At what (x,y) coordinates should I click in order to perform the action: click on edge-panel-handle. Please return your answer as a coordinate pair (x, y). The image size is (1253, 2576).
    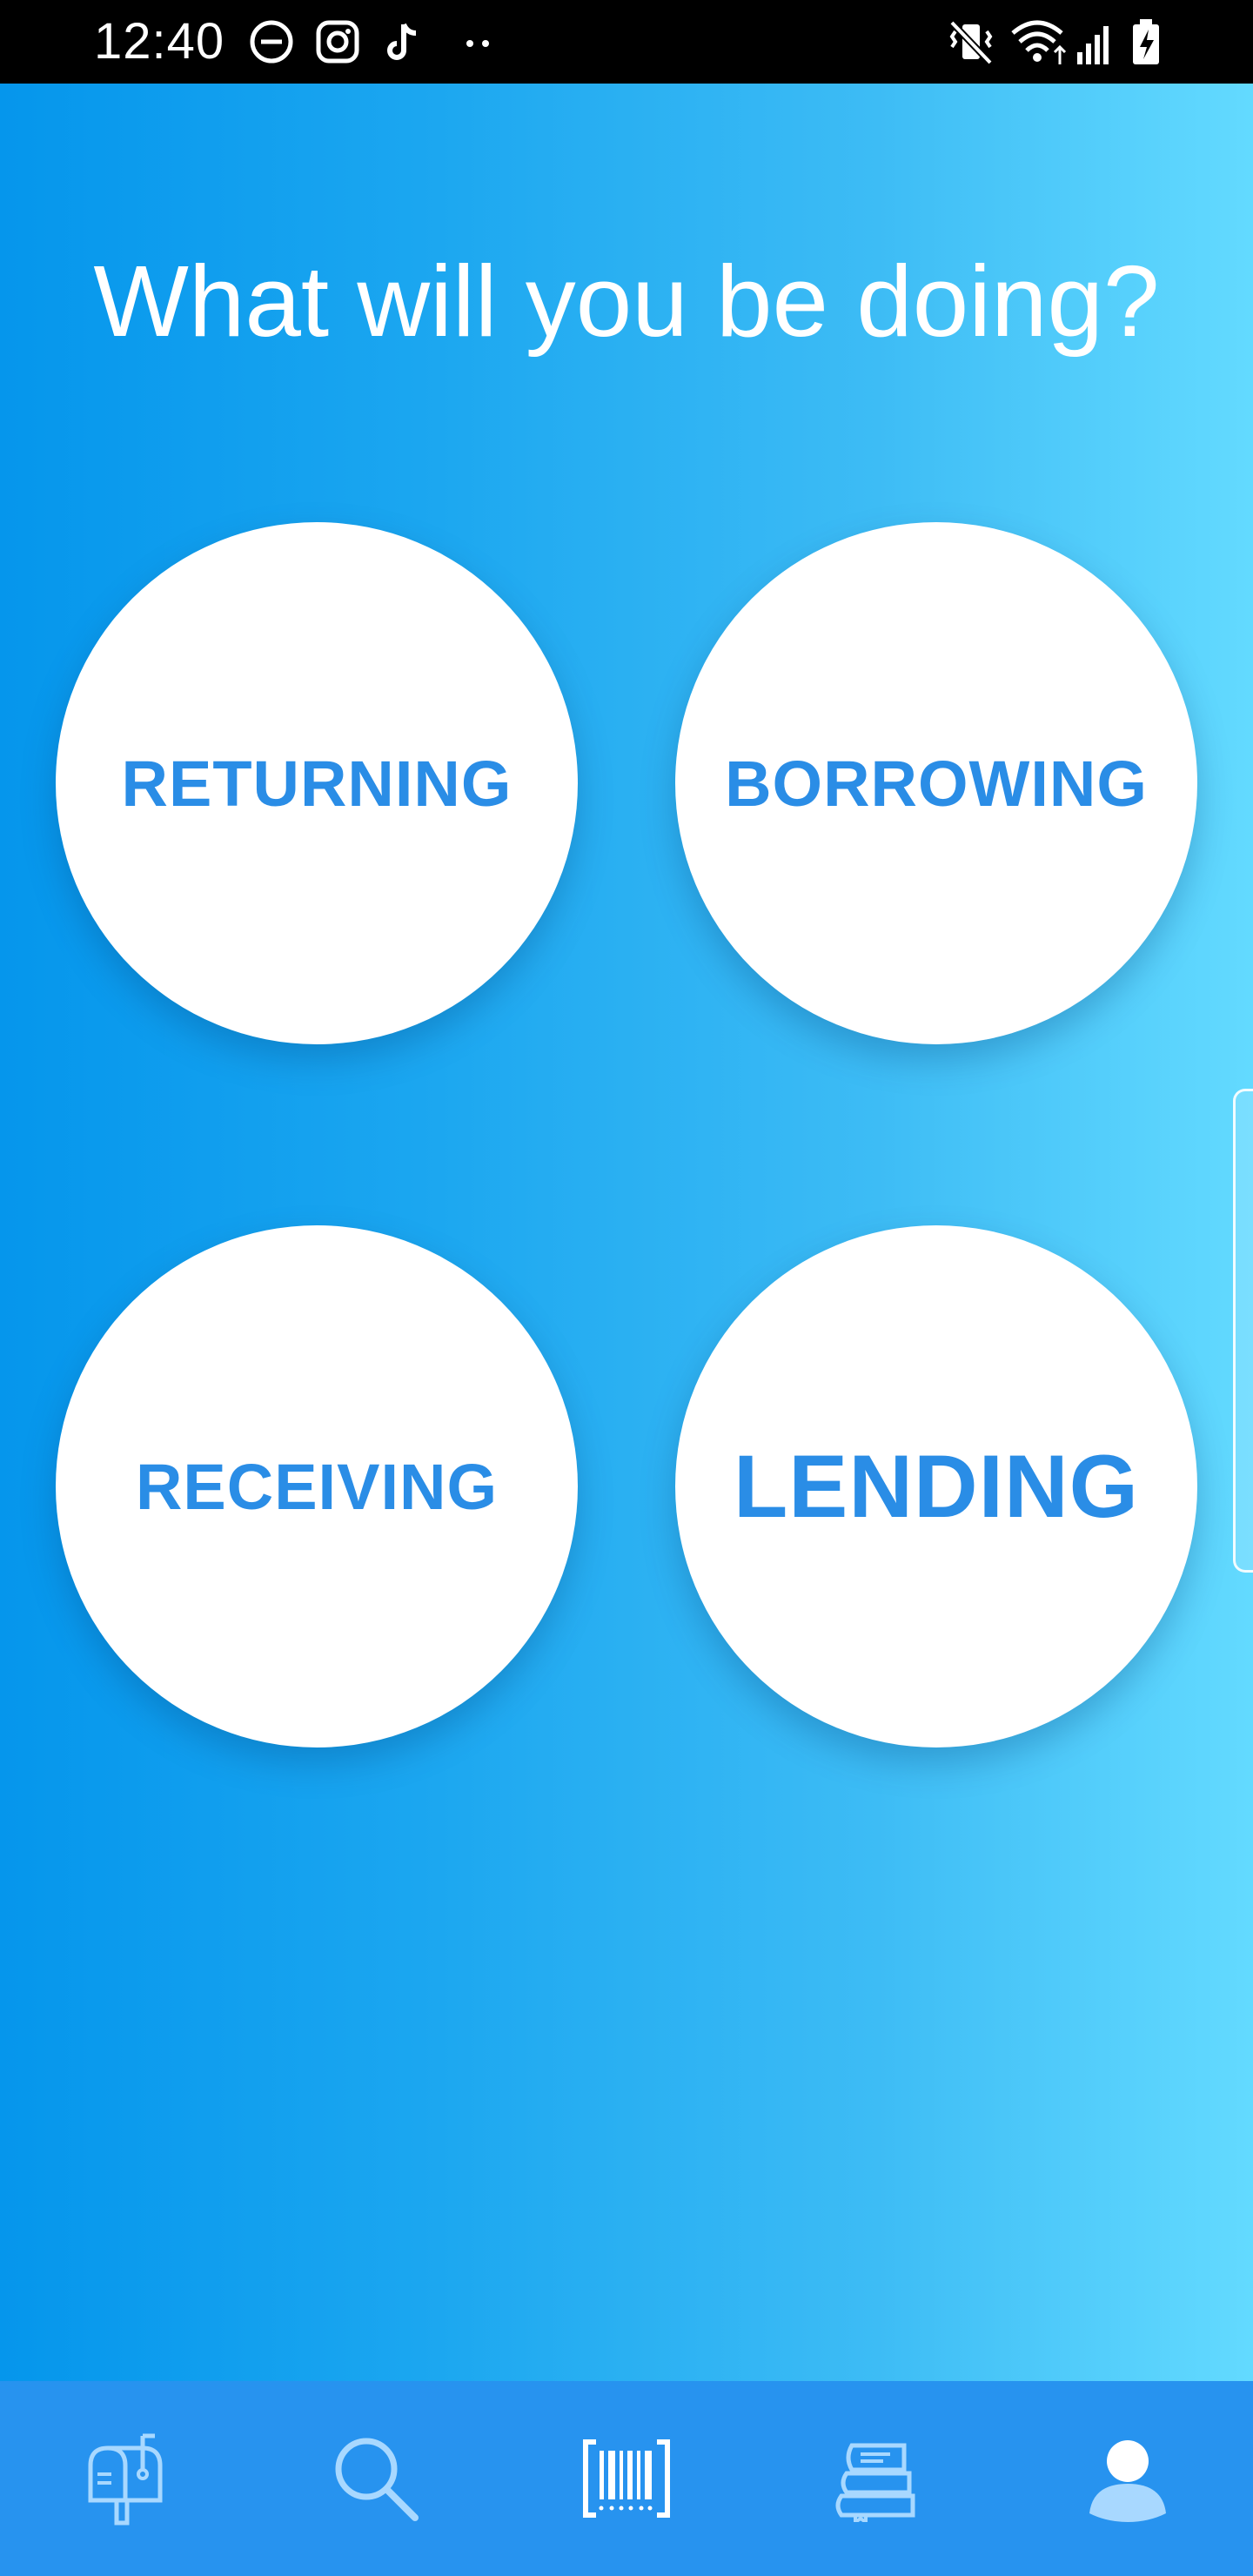
    Looking at the image, I should click on (1243, 1331).